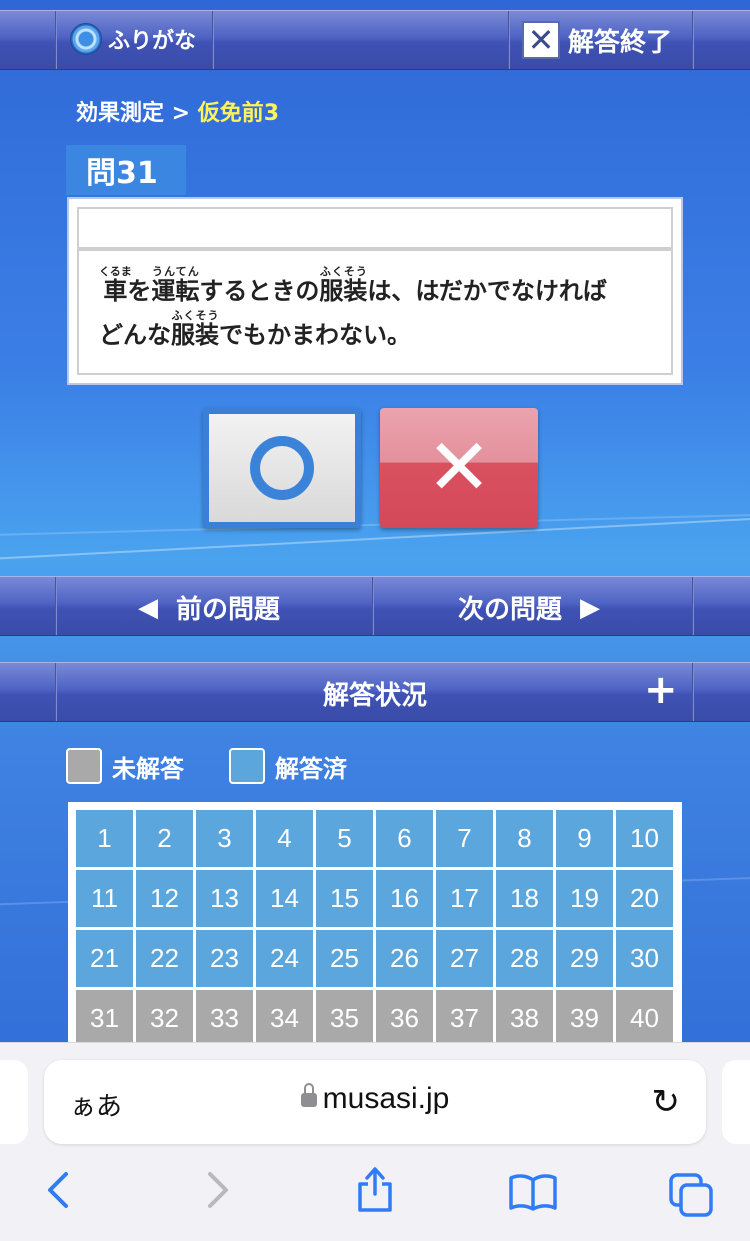  Describe the element at coordinates (644, 898) in the screenshot. I see `question-cell: 20` at that location.